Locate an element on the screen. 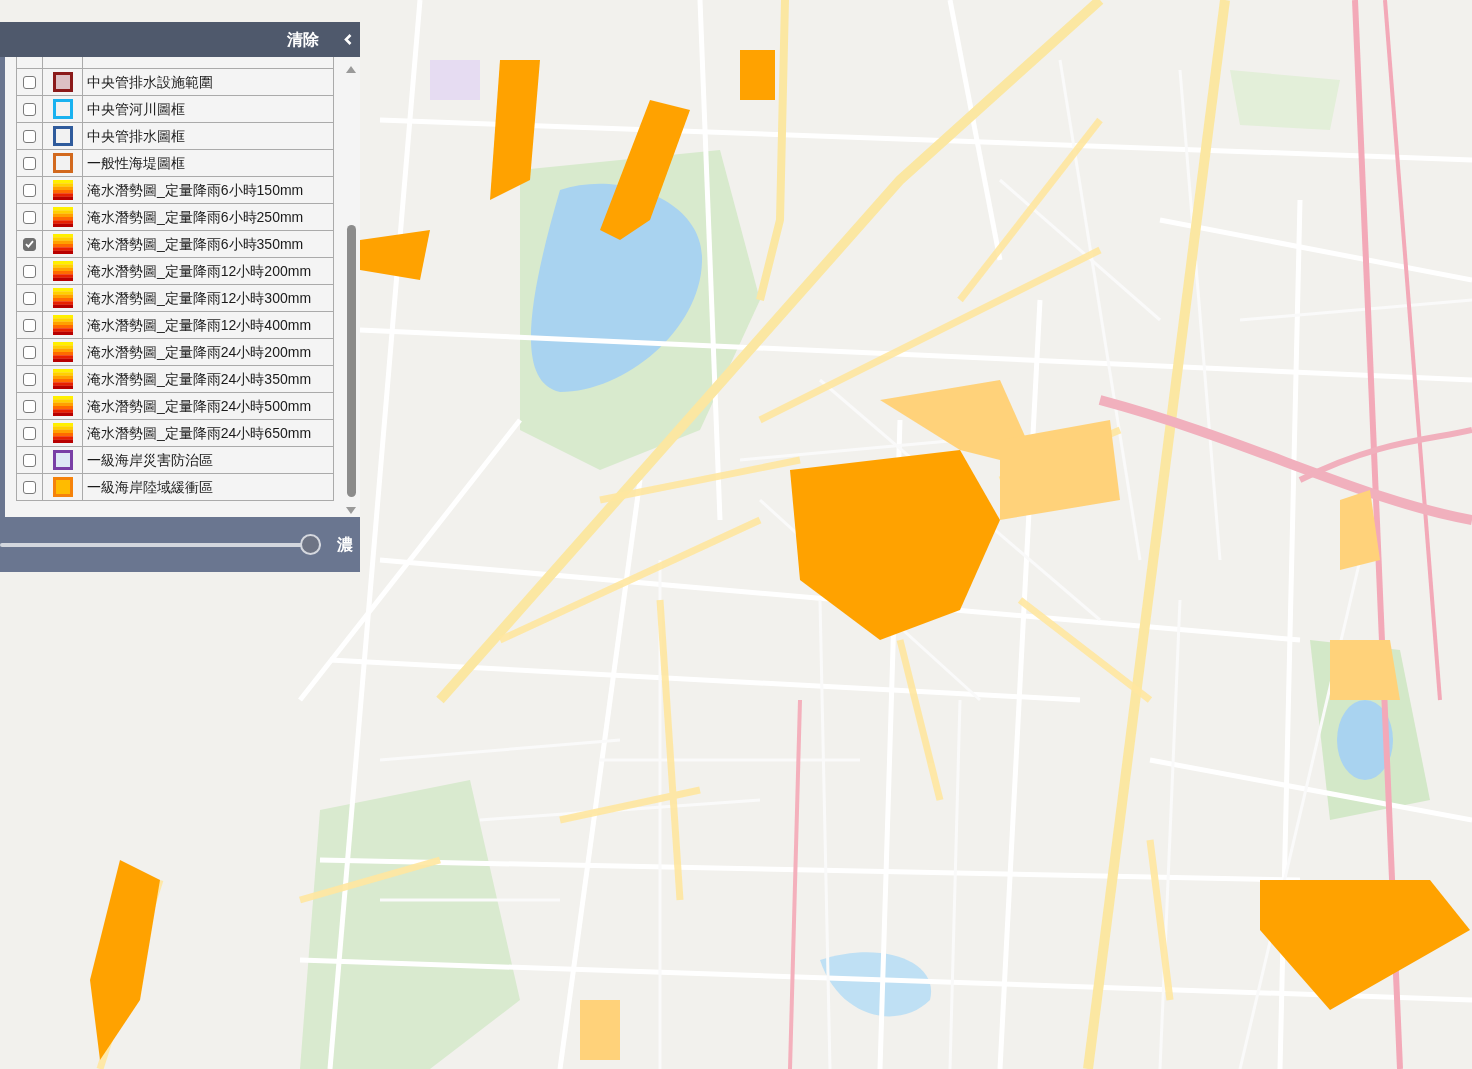 The image size is (1472, 1069). slider-label: 濃 is located at coordinates (345, 544).